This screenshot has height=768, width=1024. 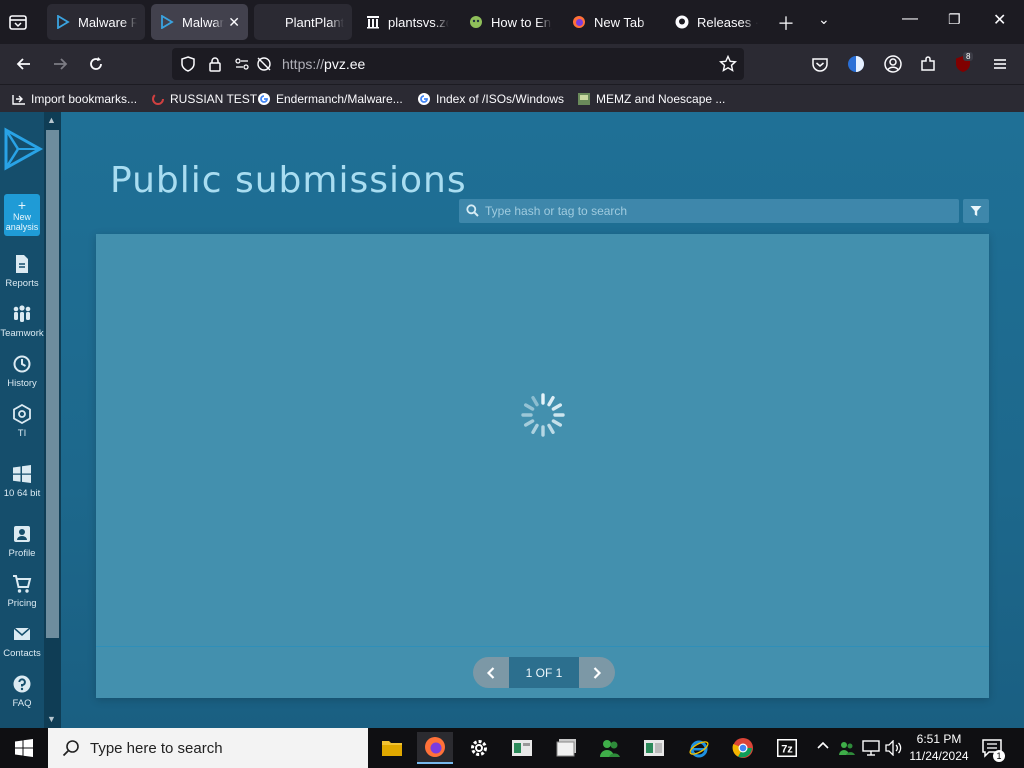 I want to click on bookmark-russian-test: RUSSIAN TEST, so click(x=204, y=99).